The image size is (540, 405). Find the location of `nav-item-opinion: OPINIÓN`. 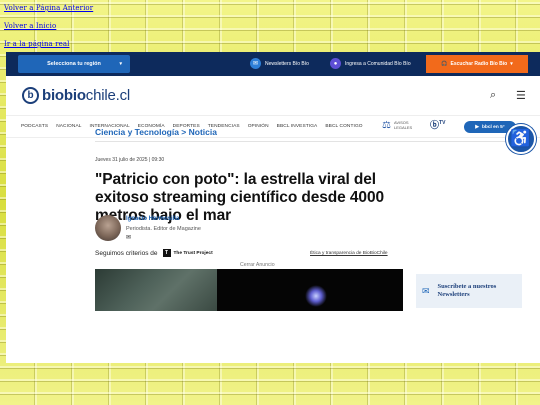

nav-item-opinion: OPINIÓN is located at coordinates (258, 126).